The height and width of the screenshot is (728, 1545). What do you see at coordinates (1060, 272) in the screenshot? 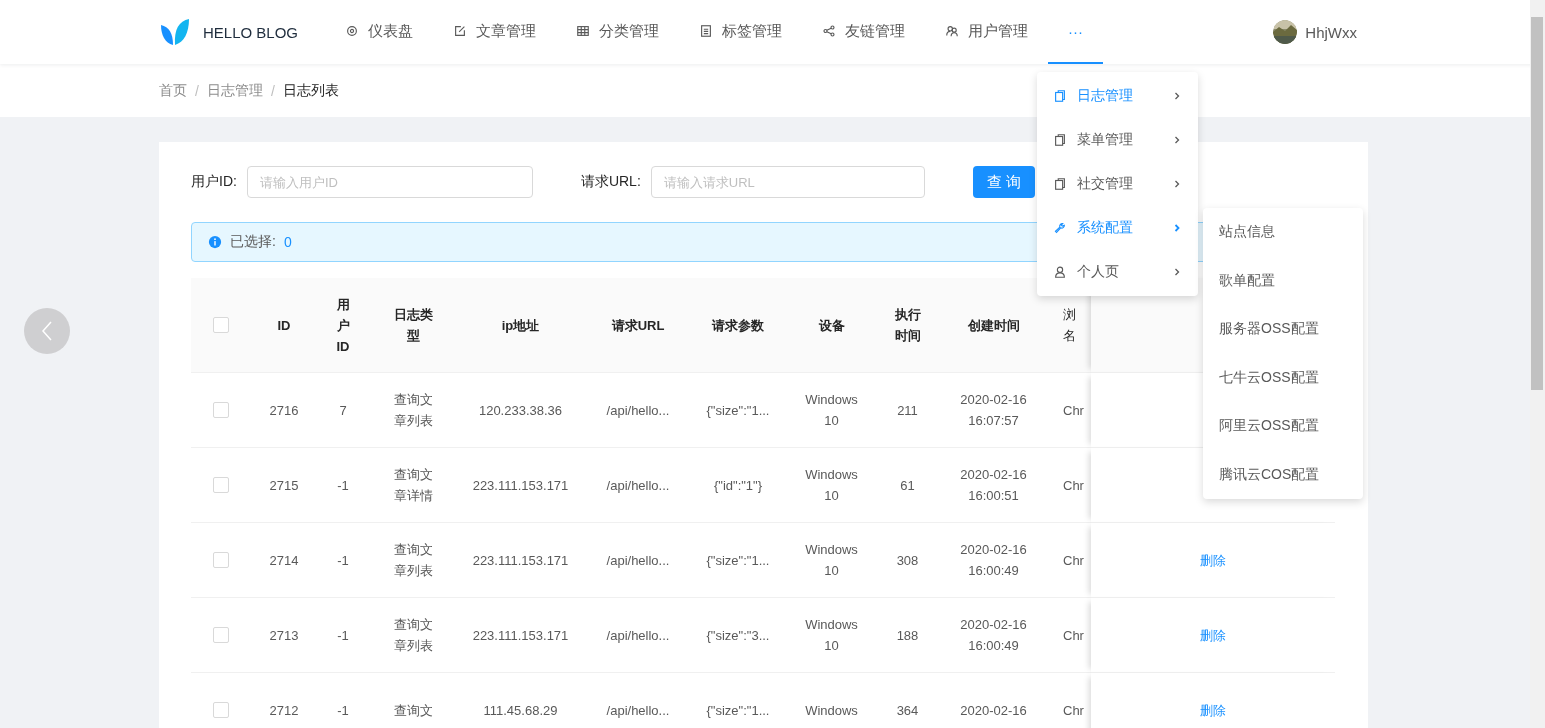
I see `user-icon` at bounding box center [1060, 272].